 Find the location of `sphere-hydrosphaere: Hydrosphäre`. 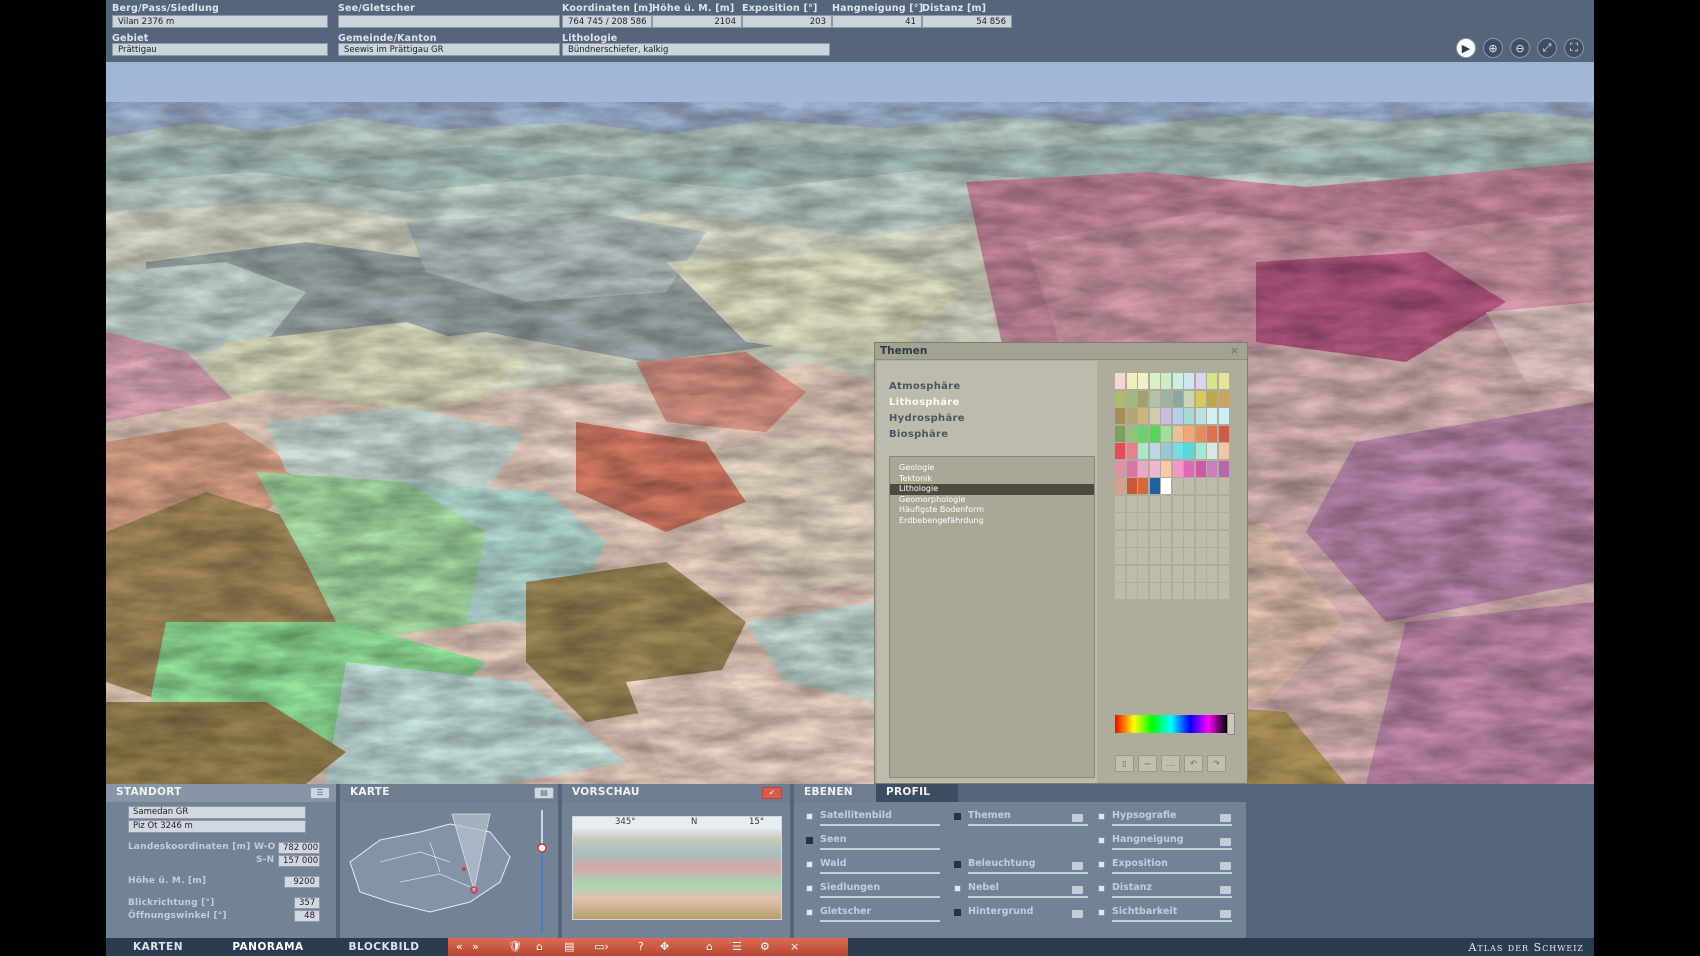

sphere-hydrosphaere: Hydrosphäre is located at coordinates (927, 418).